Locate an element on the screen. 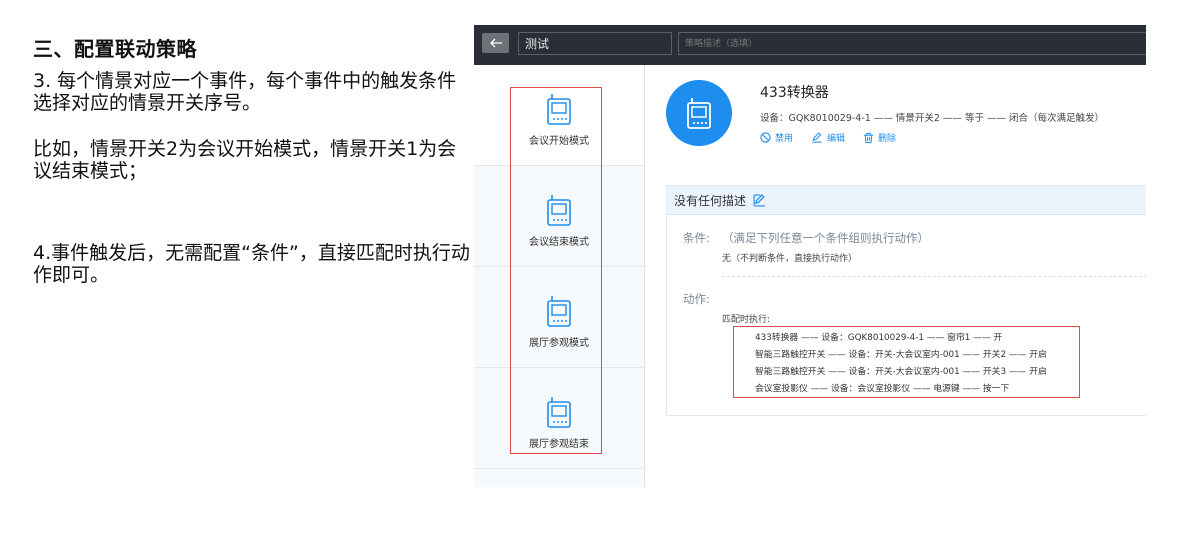  instruction-example: 比如，情景开关2为会议开始模式，情景开关1为会议结束模式； is located at coordinates (245, 160).